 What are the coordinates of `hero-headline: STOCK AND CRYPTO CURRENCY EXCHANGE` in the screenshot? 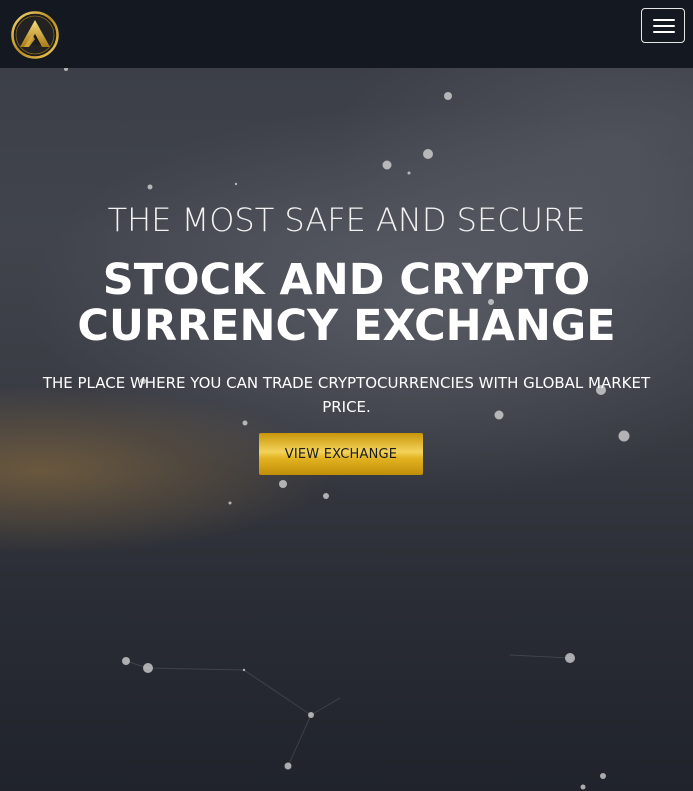 It's located at (346, 303).